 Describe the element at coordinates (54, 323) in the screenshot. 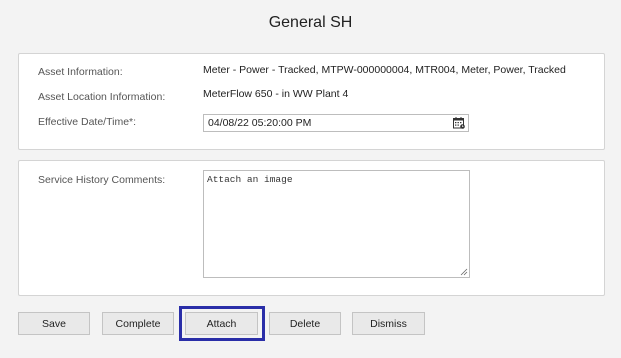

I see `save-button: Save` at that location.